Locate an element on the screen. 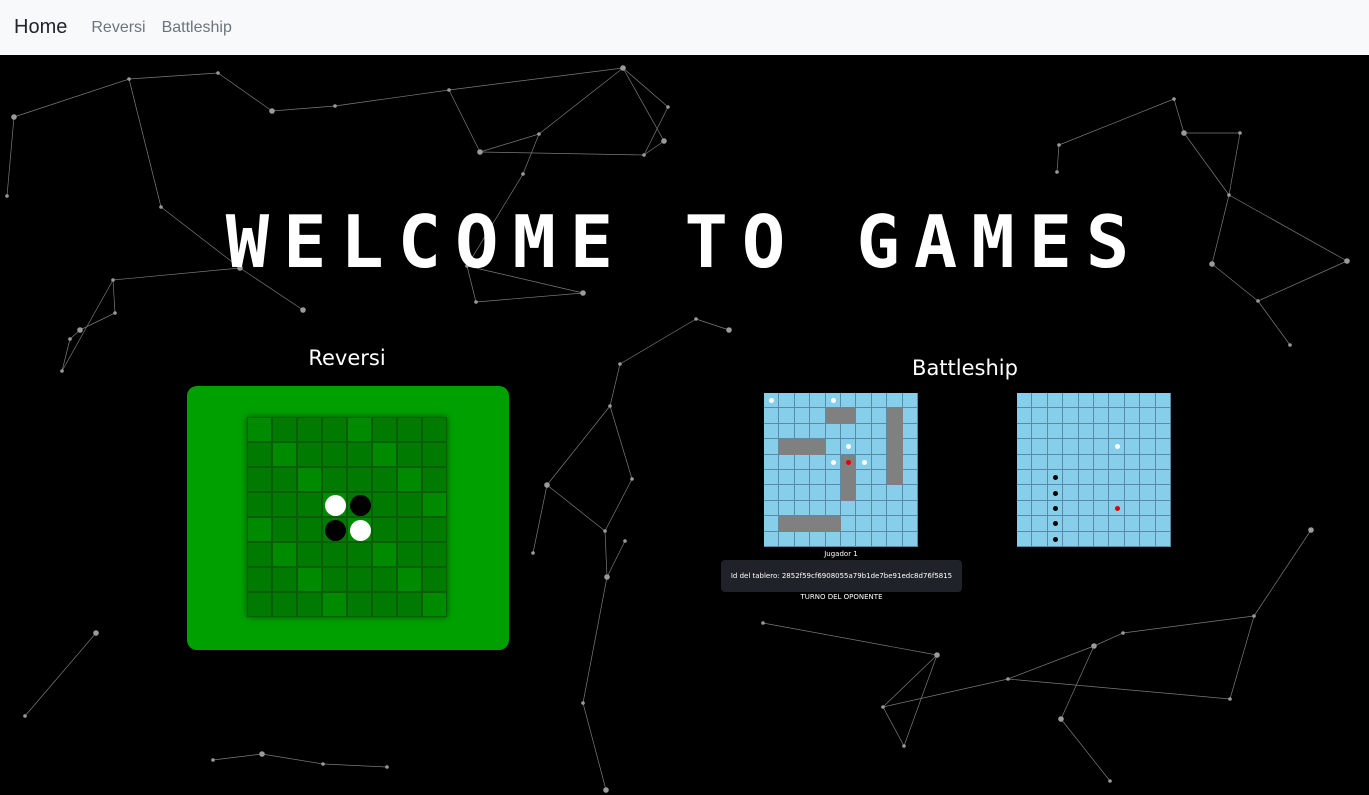  own-battleship-board is located at coordinates (841, 470).